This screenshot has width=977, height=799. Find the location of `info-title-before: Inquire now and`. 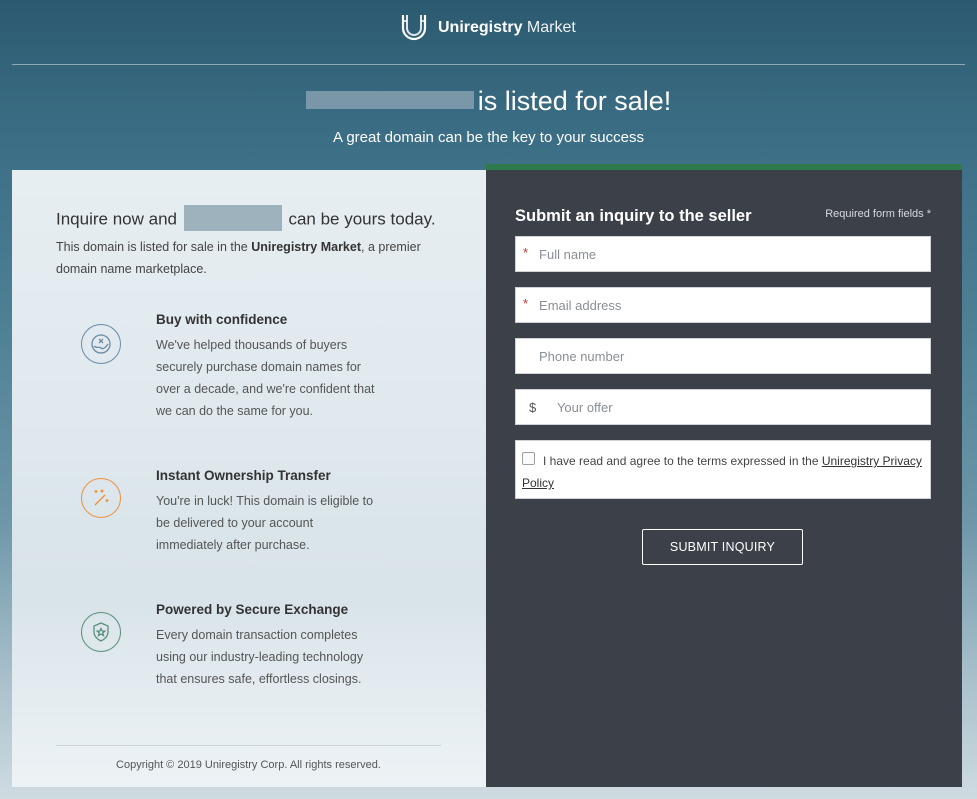

info-title-before: Inquire now and is located at coordinates (116, 219).